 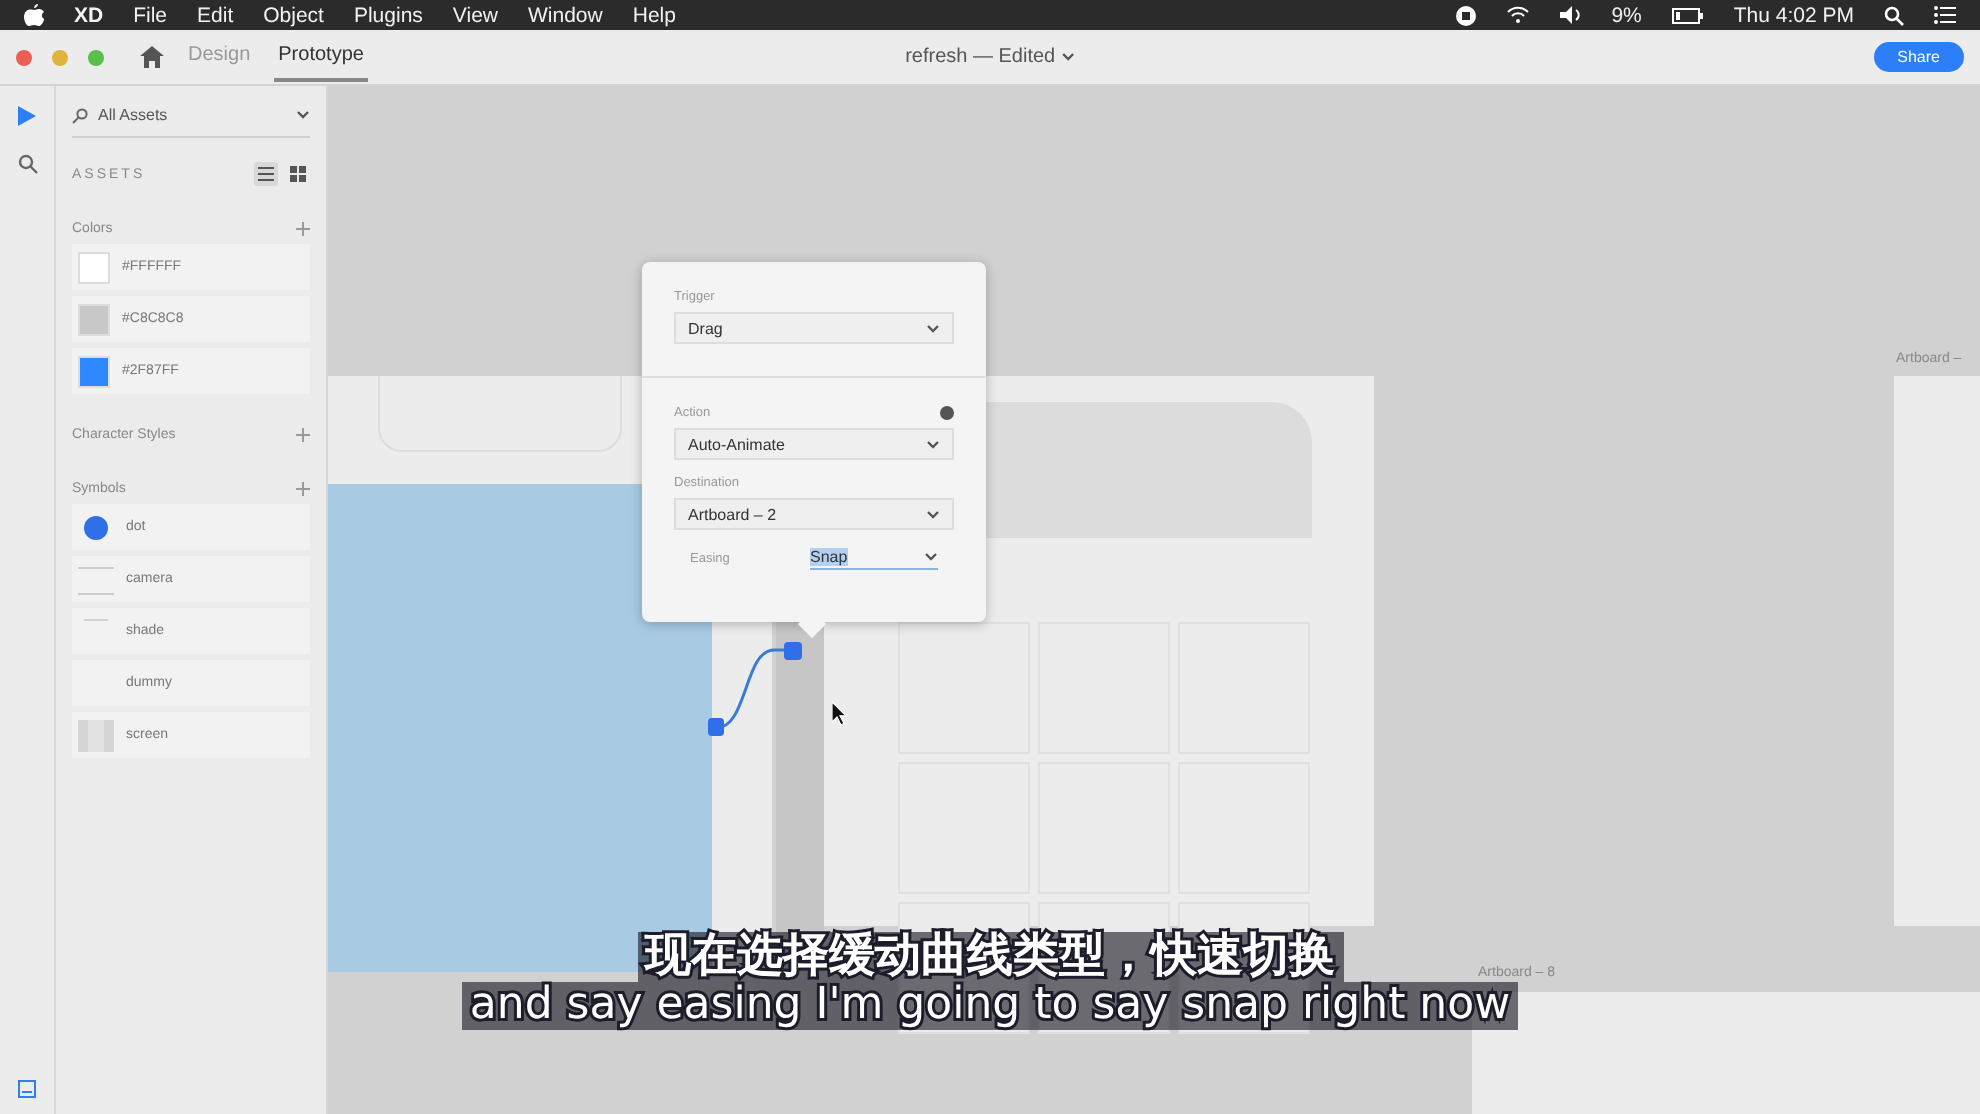 I want to click on menu-item: Plugins, so click(x=388, y=15).